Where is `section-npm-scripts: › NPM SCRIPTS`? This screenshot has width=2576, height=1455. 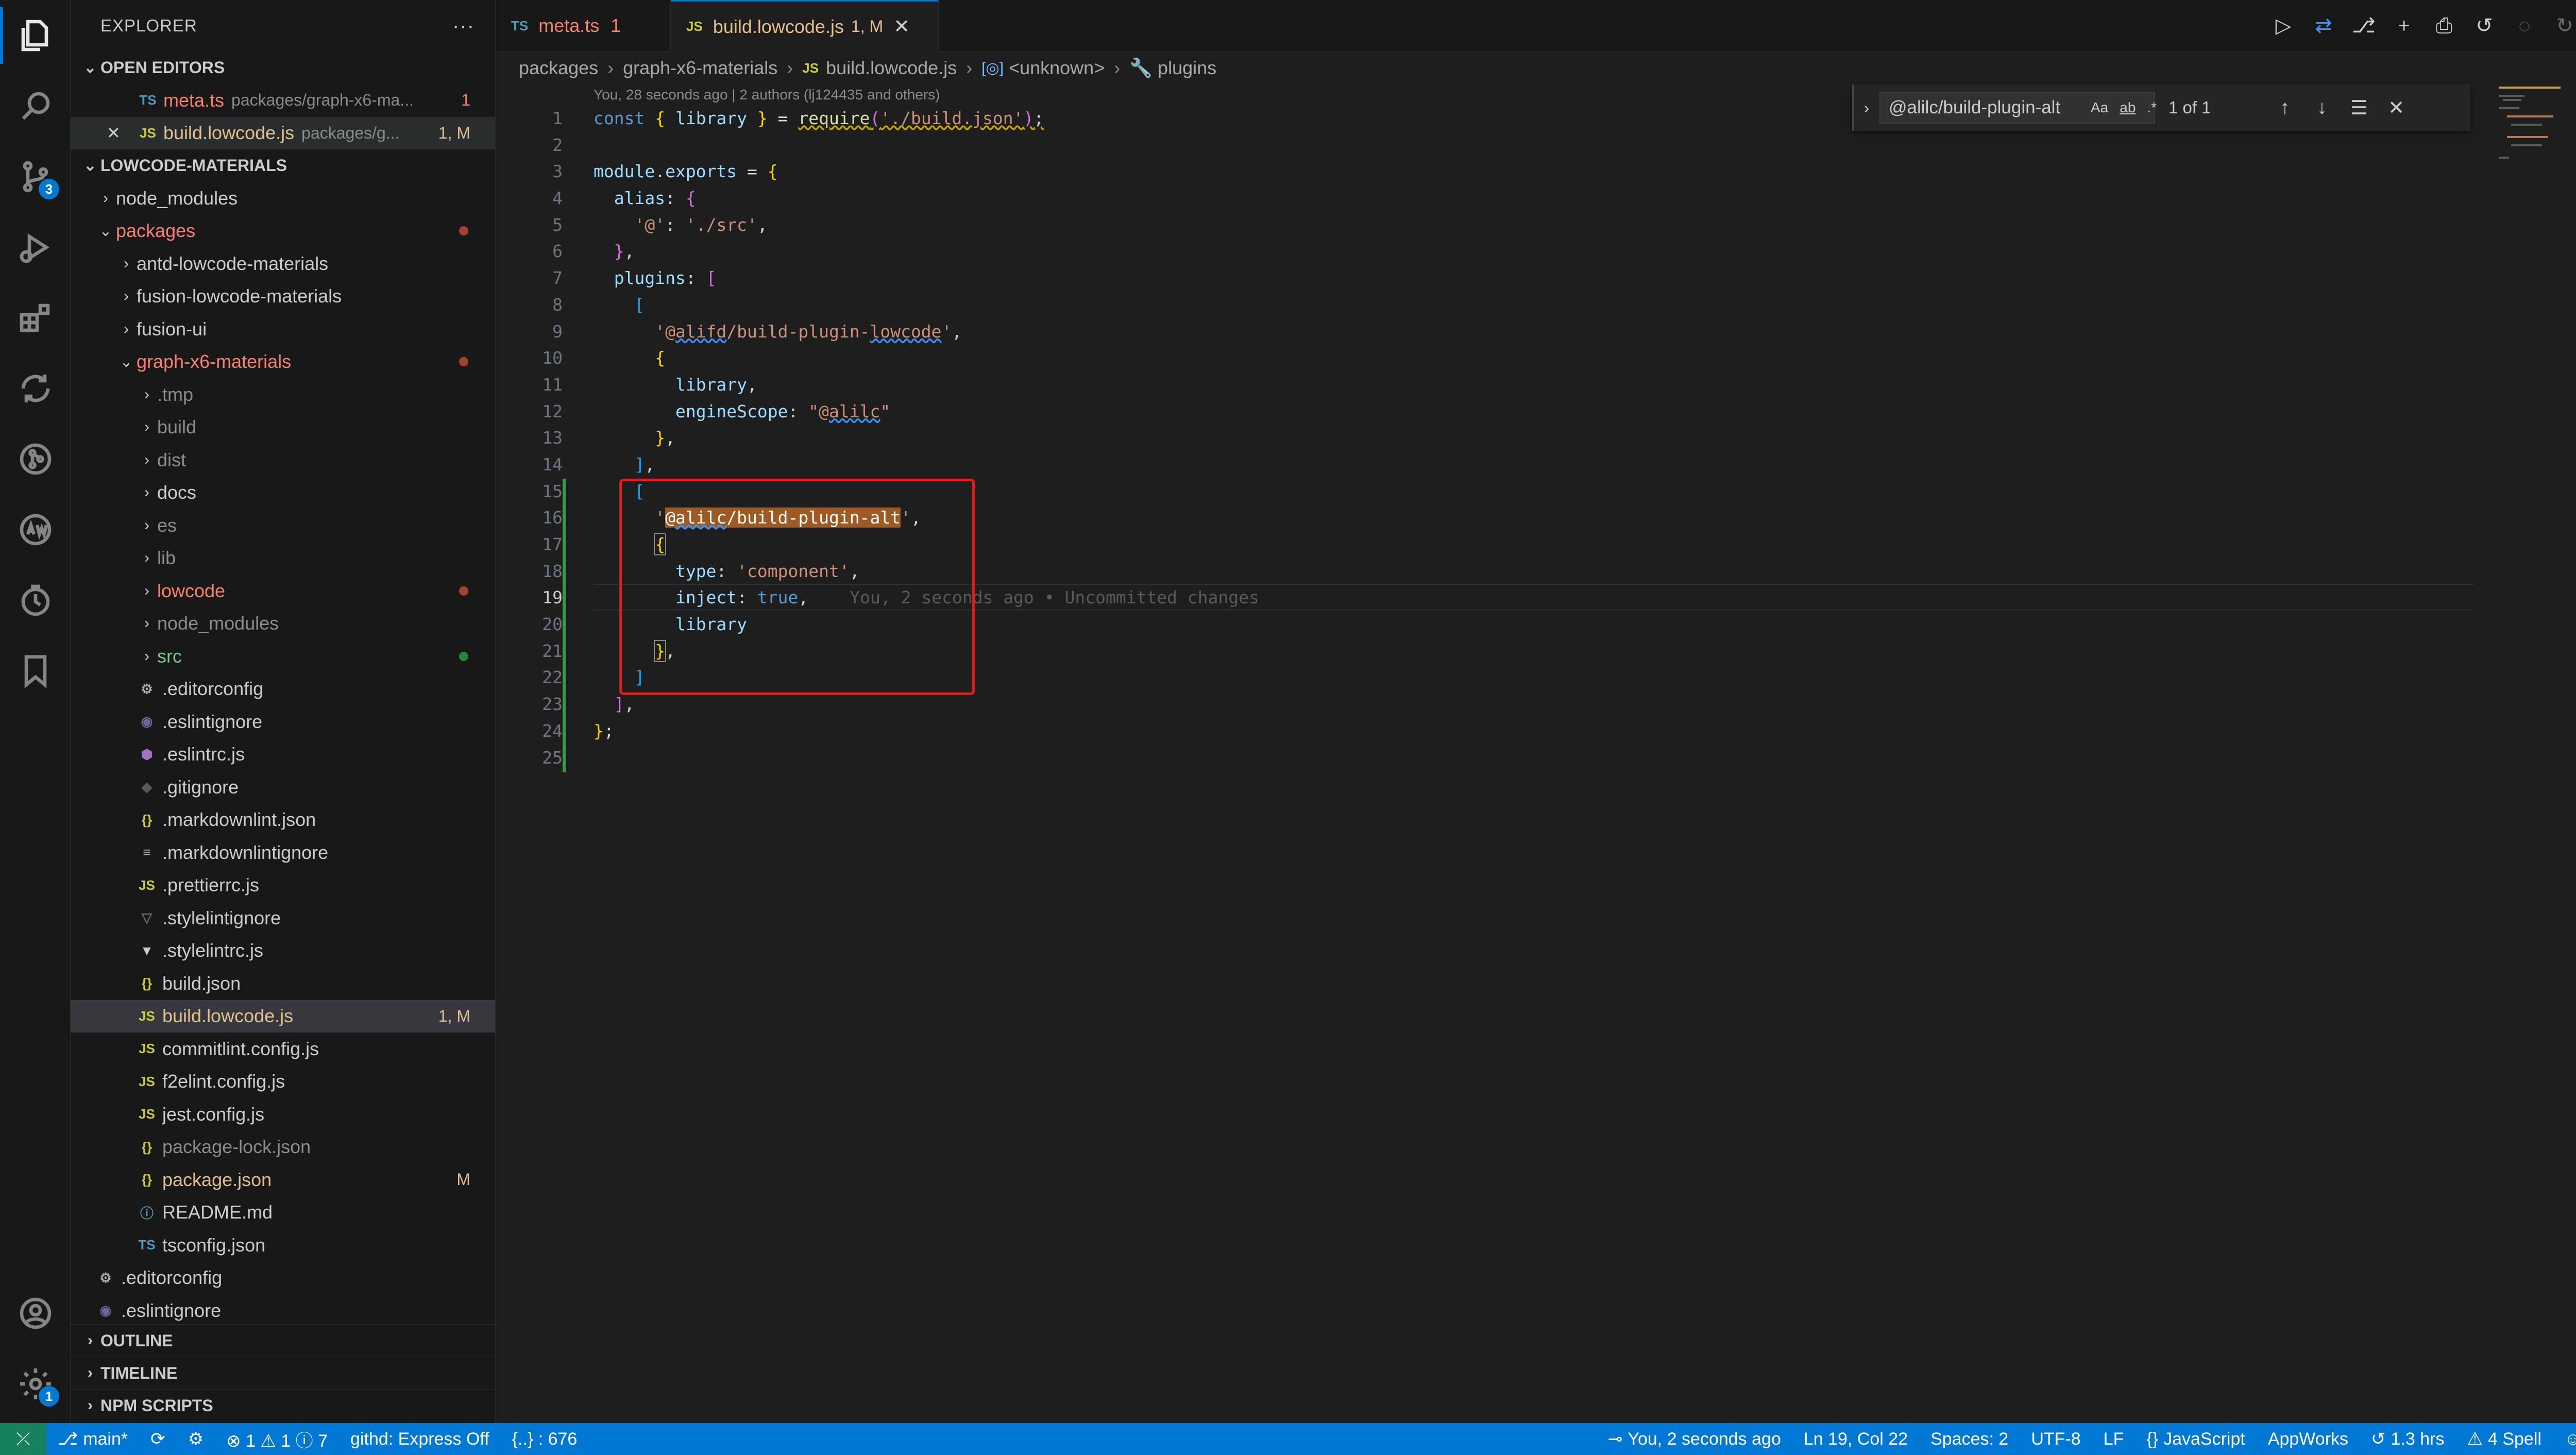
section-npm-scripts: › NPM SCRIPTS is located at coordinates (283, 1405).